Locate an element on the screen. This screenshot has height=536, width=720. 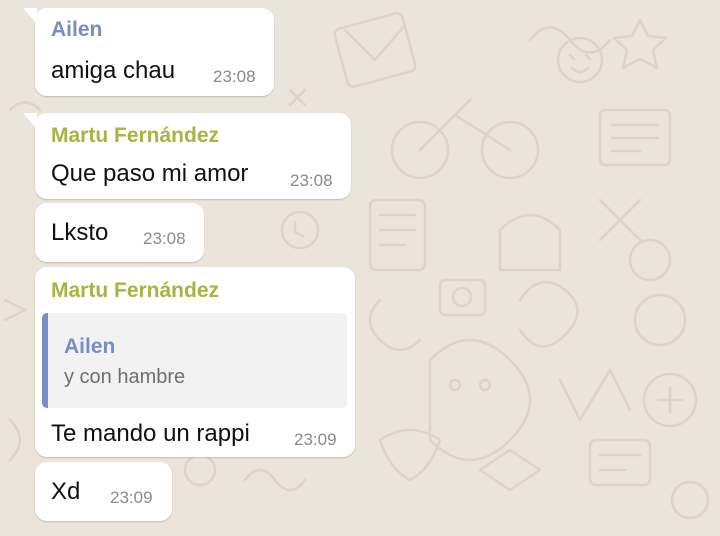
message-text: Te mando un rappi is located at coordinates (150, 433).